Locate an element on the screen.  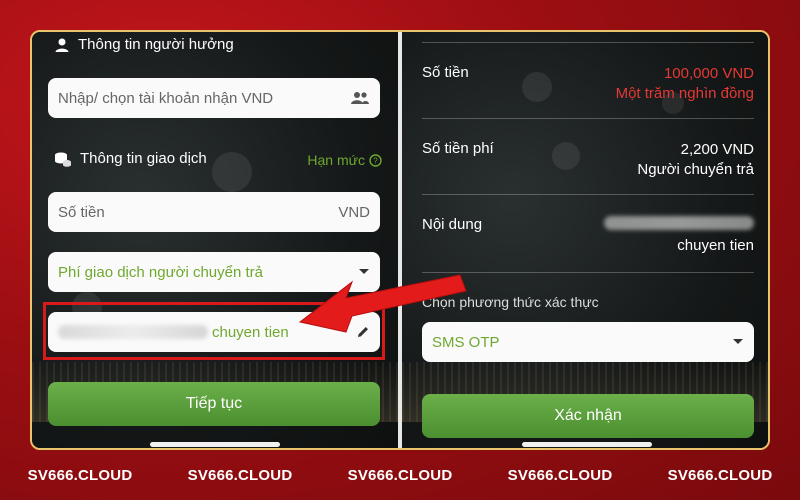
arrow-pointer is located at coordinates (382, 303).